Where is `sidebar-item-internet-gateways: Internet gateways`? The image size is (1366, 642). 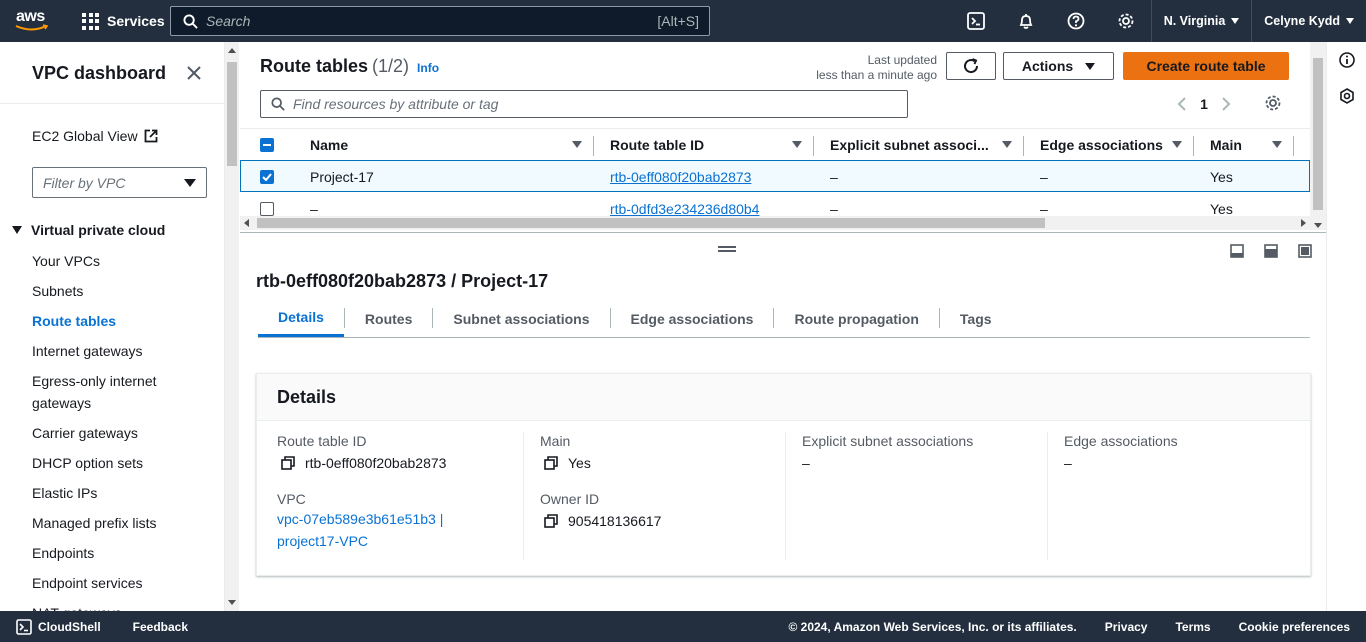 sidebar-item-internet-gateways: Internet gateways is located at coordinates (107, 351).